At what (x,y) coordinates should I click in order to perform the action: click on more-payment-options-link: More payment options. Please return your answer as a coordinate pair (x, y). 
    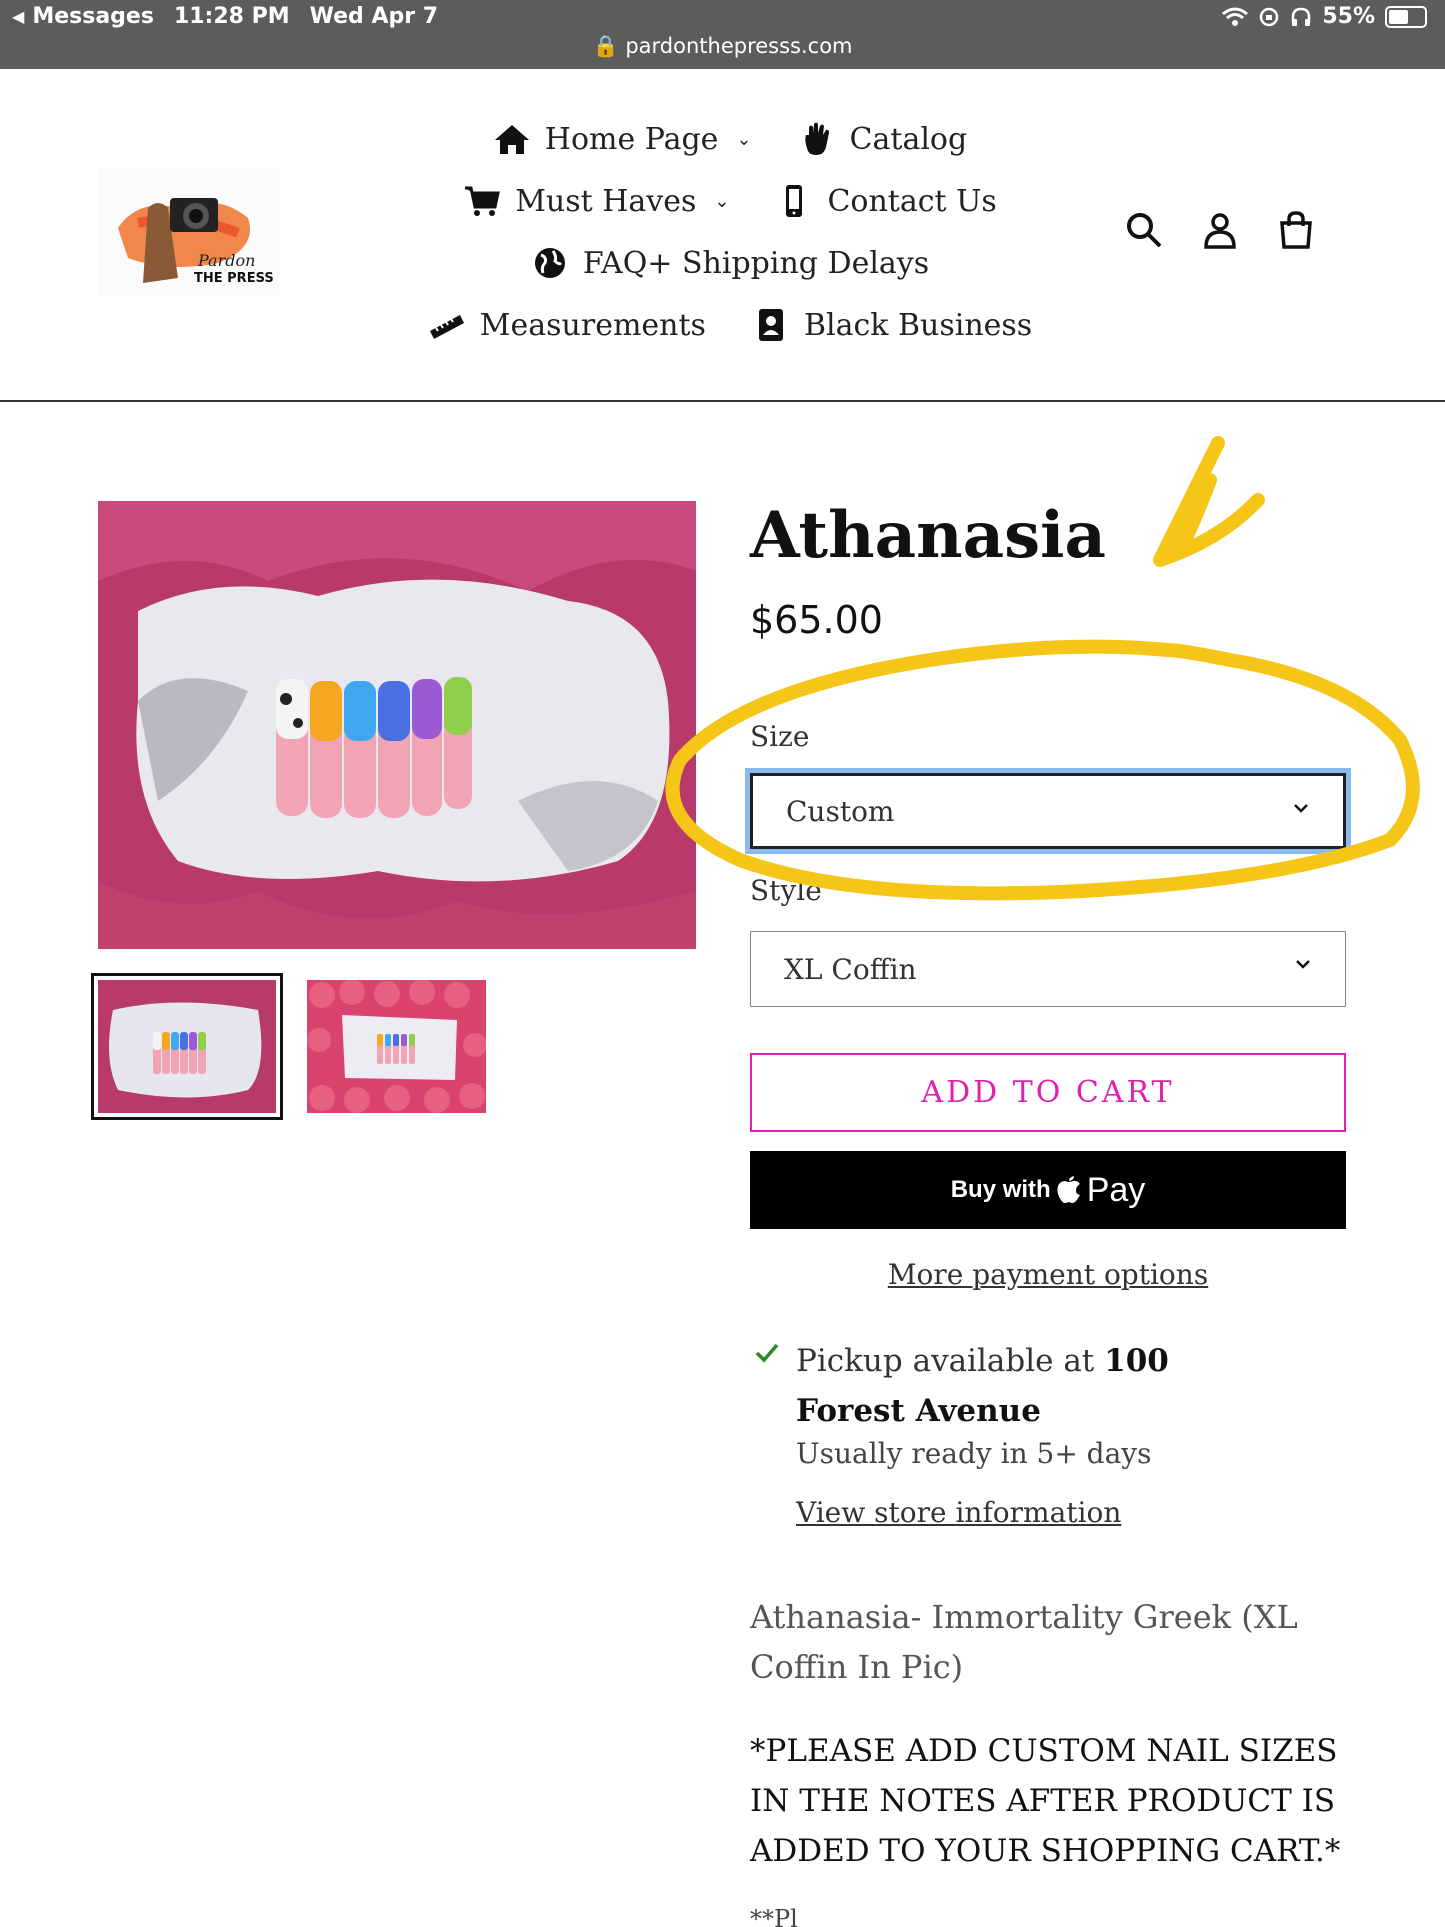
    Looking at the image, I should click on (1048, 1274).